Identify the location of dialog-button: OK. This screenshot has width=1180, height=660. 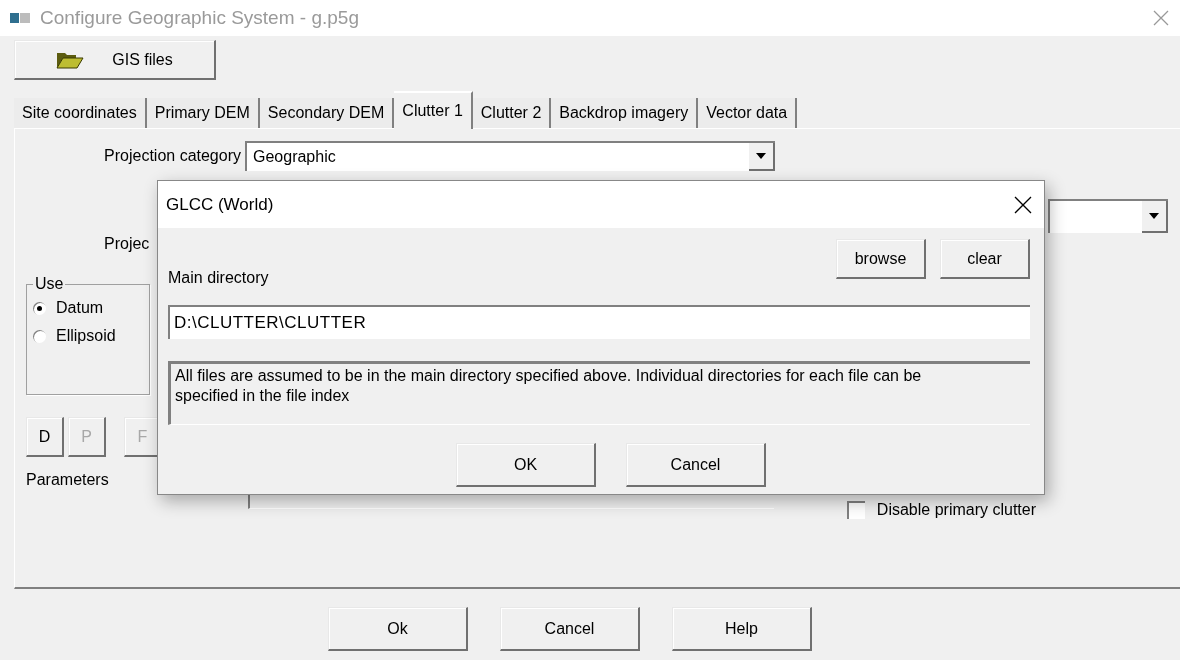
(526, 465).